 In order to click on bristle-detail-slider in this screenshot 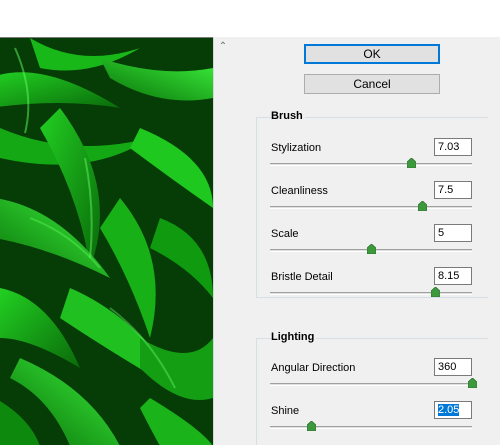, I will do `click(371, 292)`.